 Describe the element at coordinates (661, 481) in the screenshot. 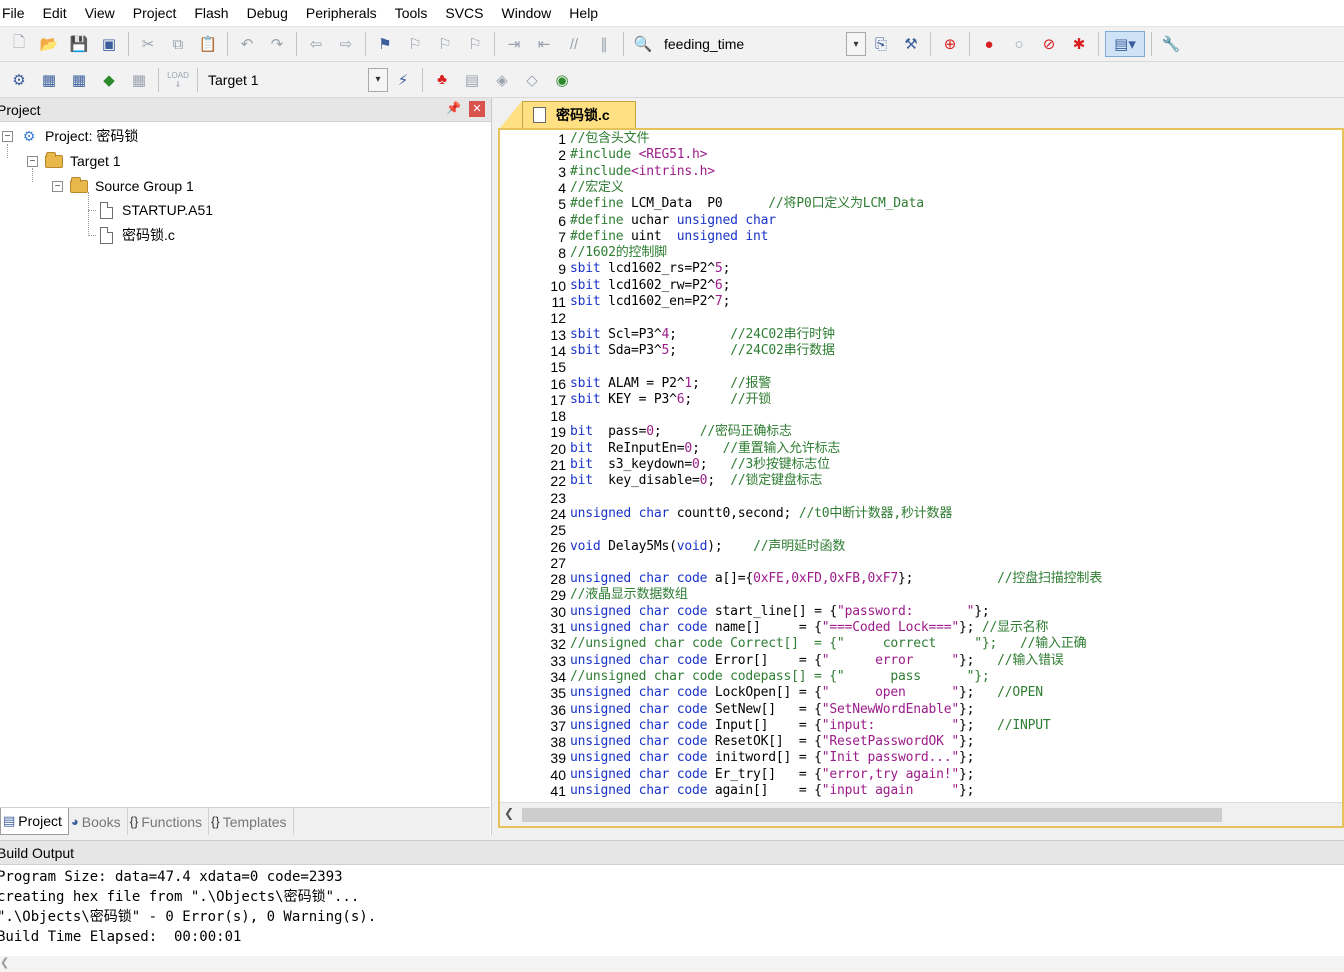

I see `code-line: 22 bit key_disable=0; //锁定键盘标志` at that location.